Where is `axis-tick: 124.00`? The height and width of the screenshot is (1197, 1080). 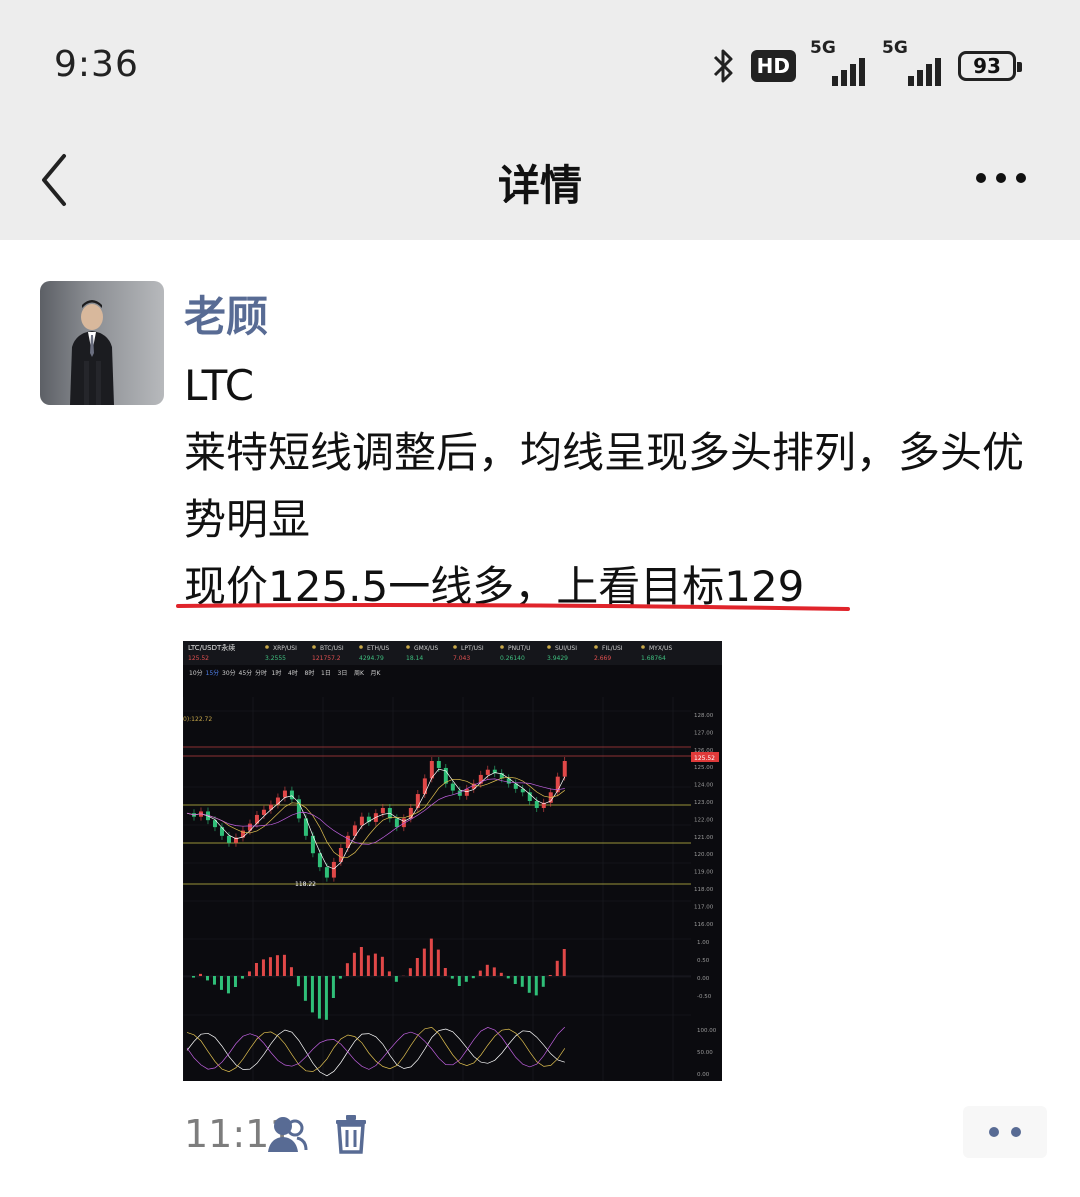
axis-tick: 124.00 is located at coordinates (704, 786).